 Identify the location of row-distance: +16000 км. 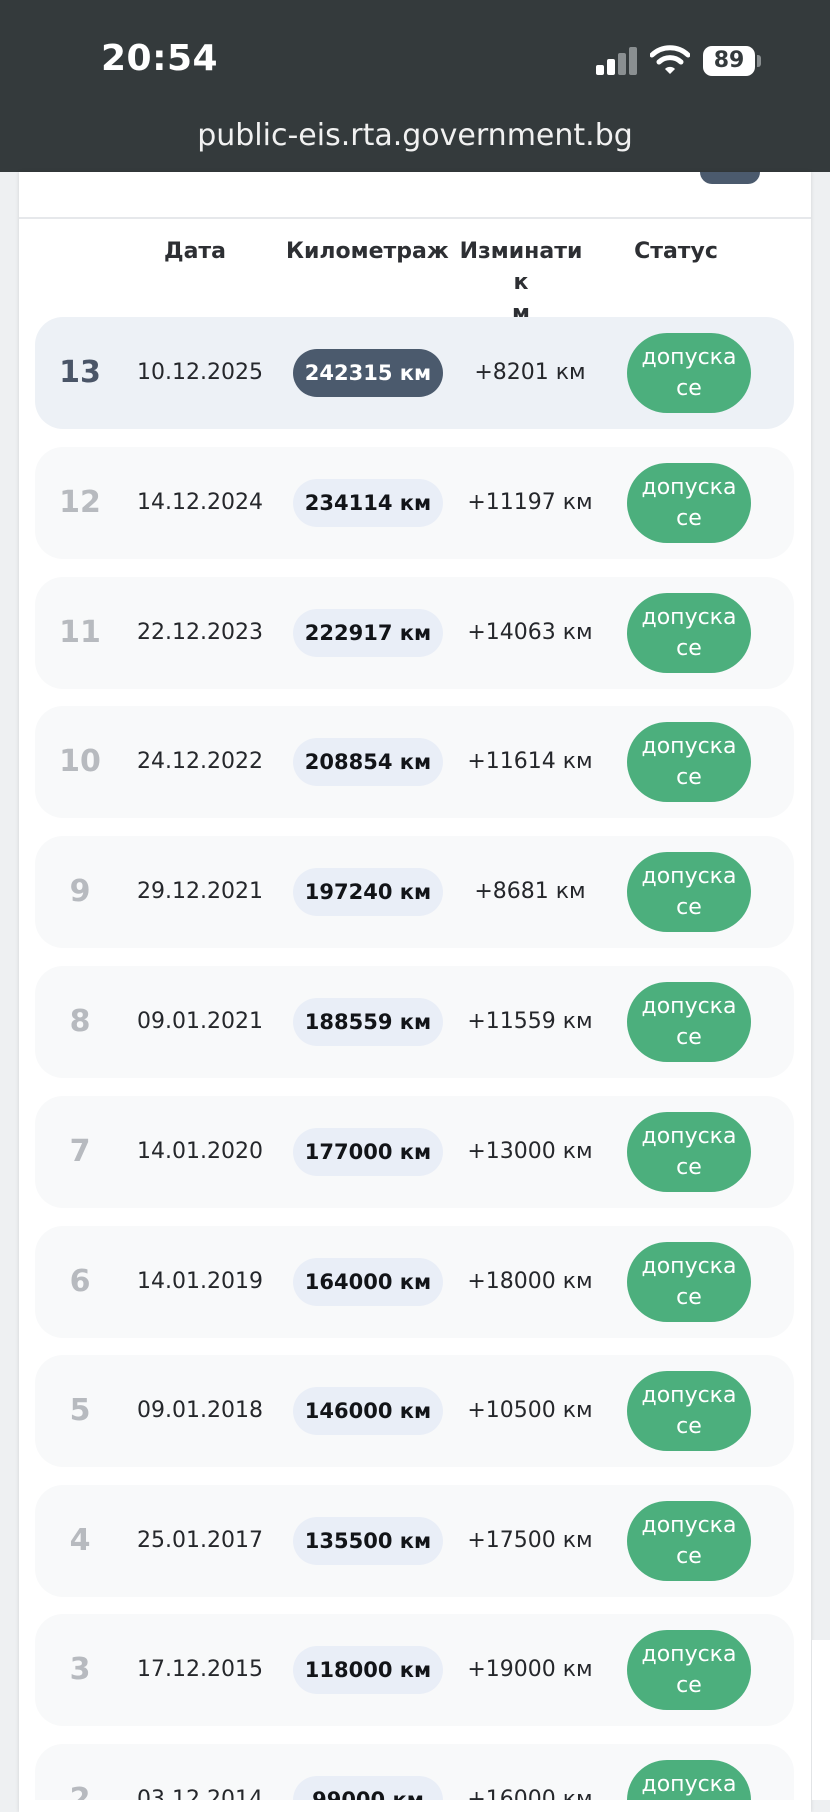
(530, 1793).